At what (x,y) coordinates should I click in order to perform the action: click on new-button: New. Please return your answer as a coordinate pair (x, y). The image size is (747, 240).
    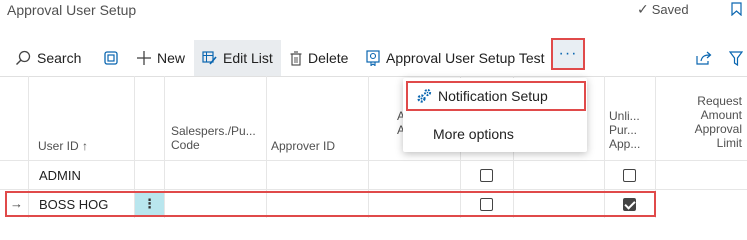
    Looking at the image, I should click on (161, 58).